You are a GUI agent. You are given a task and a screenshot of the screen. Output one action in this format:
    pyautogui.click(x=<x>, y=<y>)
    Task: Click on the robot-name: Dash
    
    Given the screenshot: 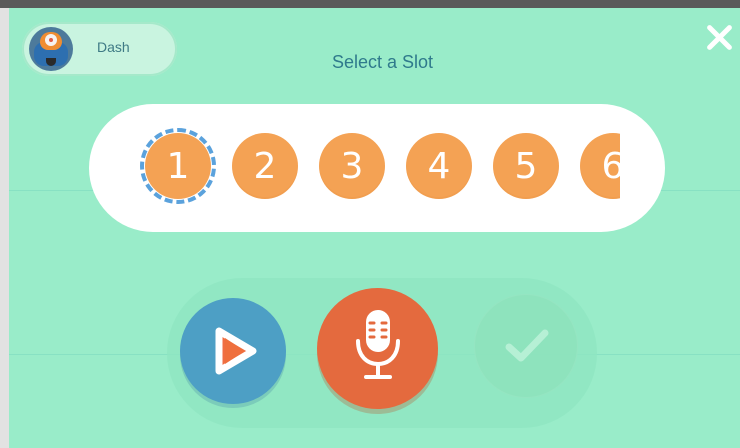 What is the action you would take?
    pyautogui.click(x=113, y=47)
    